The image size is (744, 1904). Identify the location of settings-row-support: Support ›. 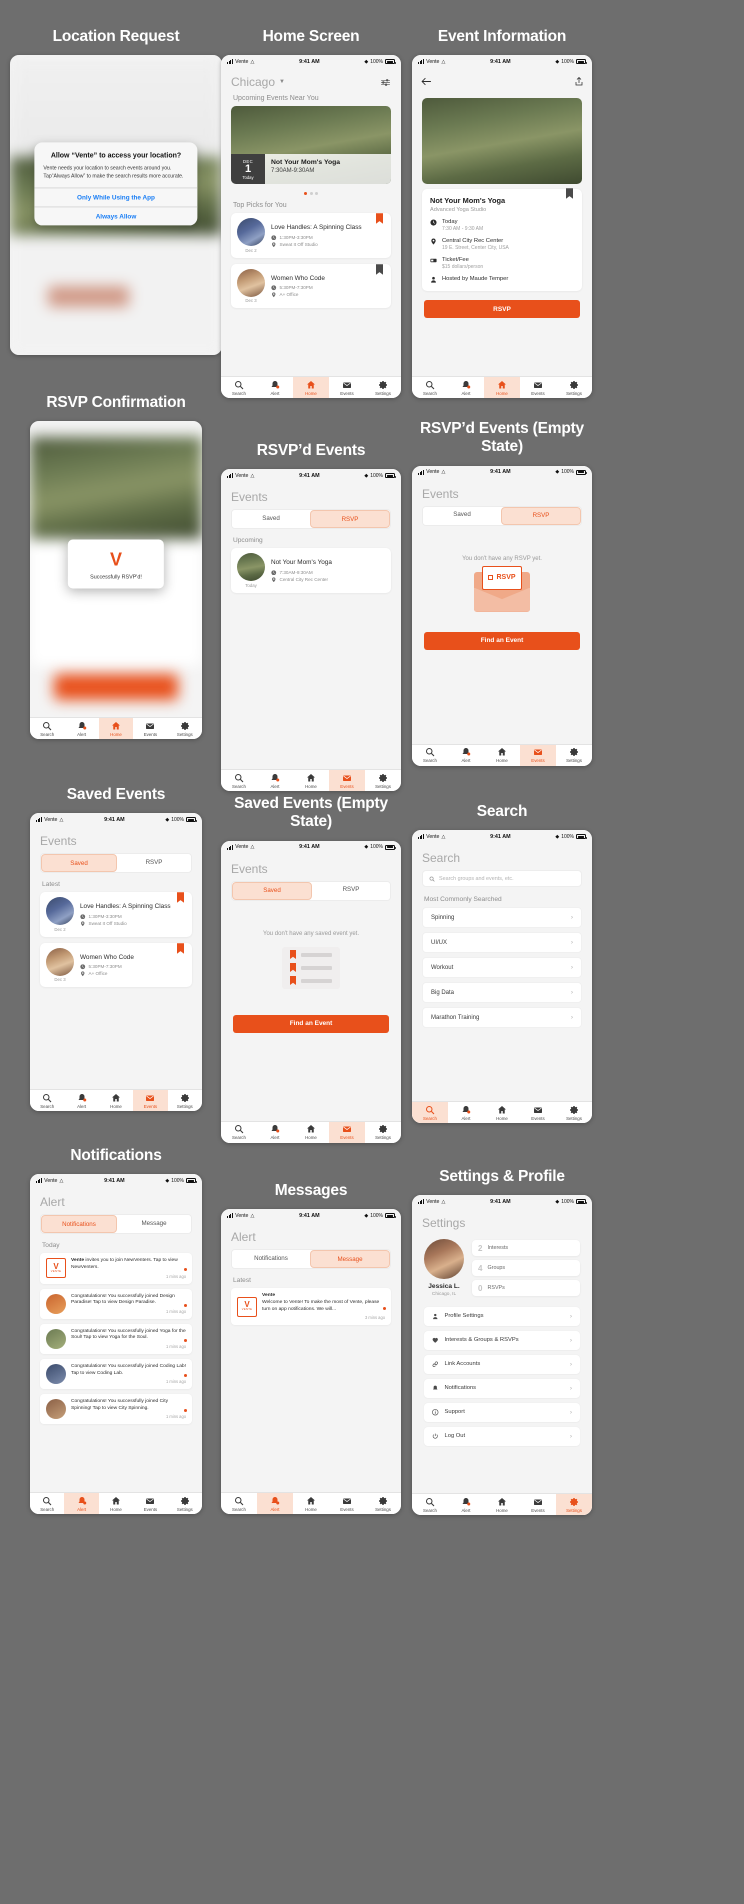
(502, 1412).